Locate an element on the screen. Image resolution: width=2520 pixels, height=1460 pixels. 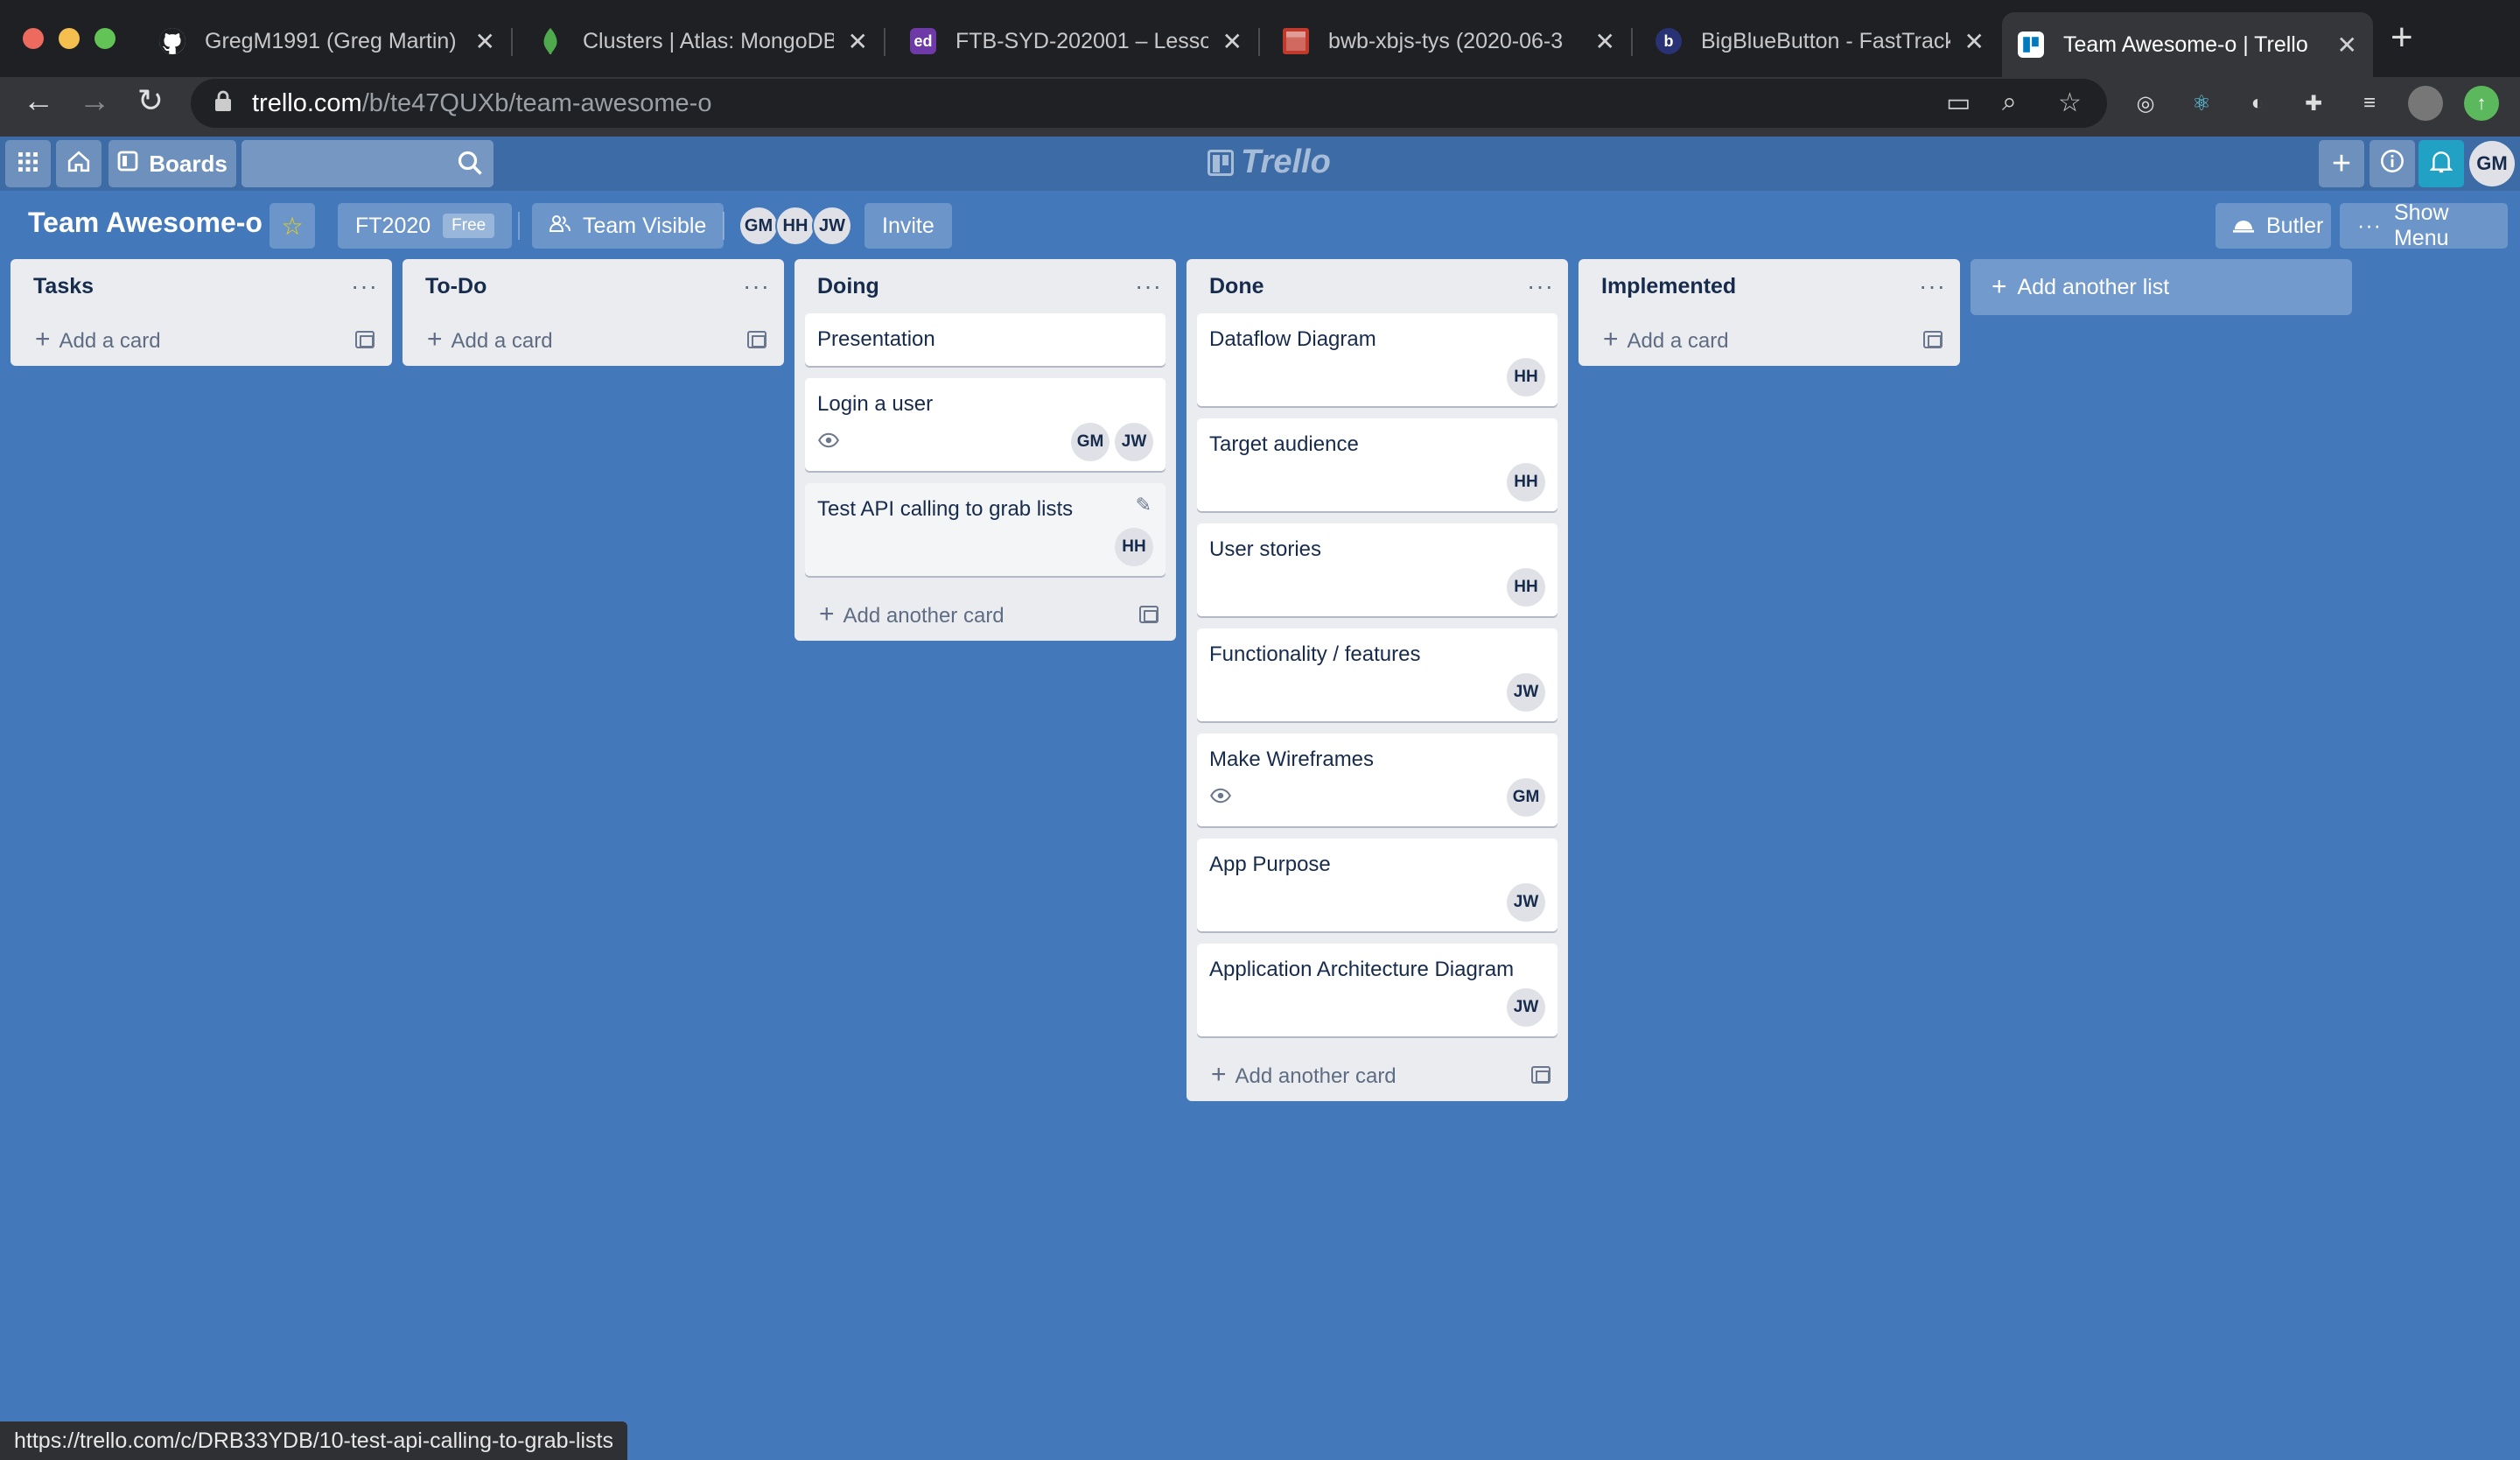
card: Application Architecture Diagram JW is located at coordinates (1377, 990).